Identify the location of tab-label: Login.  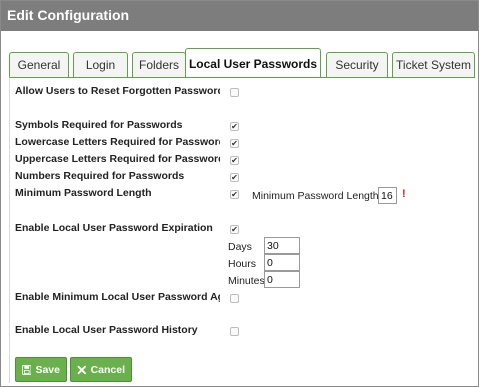
(100, 65).